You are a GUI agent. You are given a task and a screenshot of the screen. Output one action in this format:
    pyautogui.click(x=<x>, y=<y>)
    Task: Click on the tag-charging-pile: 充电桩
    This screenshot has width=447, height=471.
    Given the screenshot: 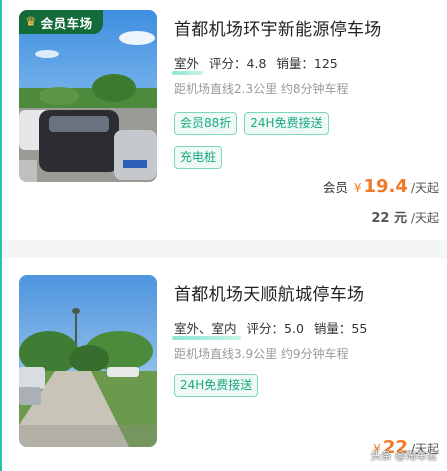 What is the action you would take?
    pyautogui.click(x=198, y=157)
    